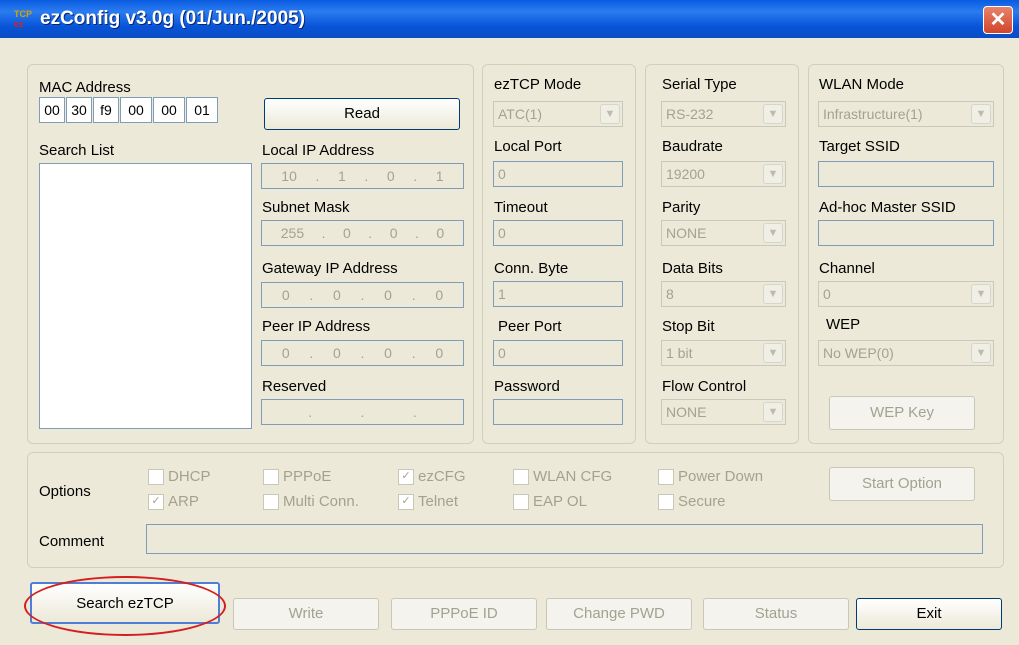 The height and width of the screenshot is (645, 1019). Describe the element at coordinates (362, 233) in the screenshot. I see `subnet-field: 255. 0. 0. 0` at that location.